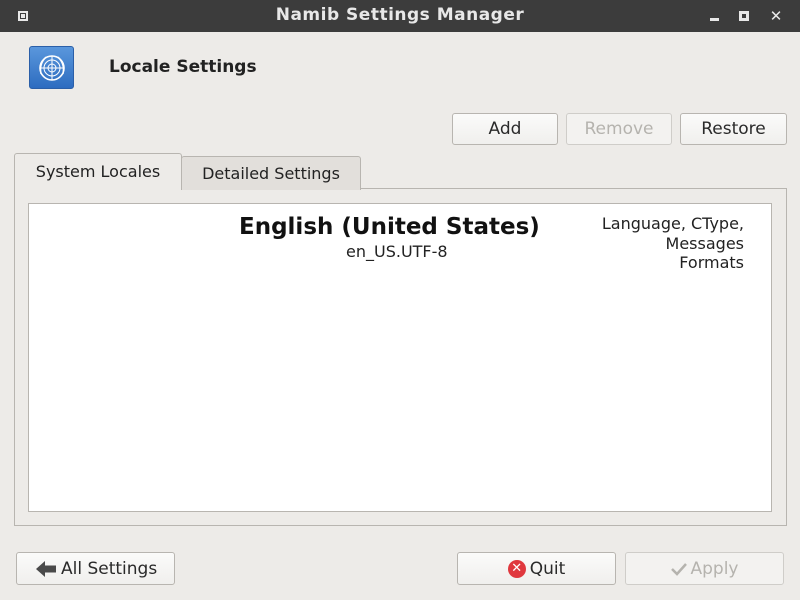 This screenshot has height=600, width=800. I want to click on tab-detailed-settings: Detailed Settings, so click(271, 173).